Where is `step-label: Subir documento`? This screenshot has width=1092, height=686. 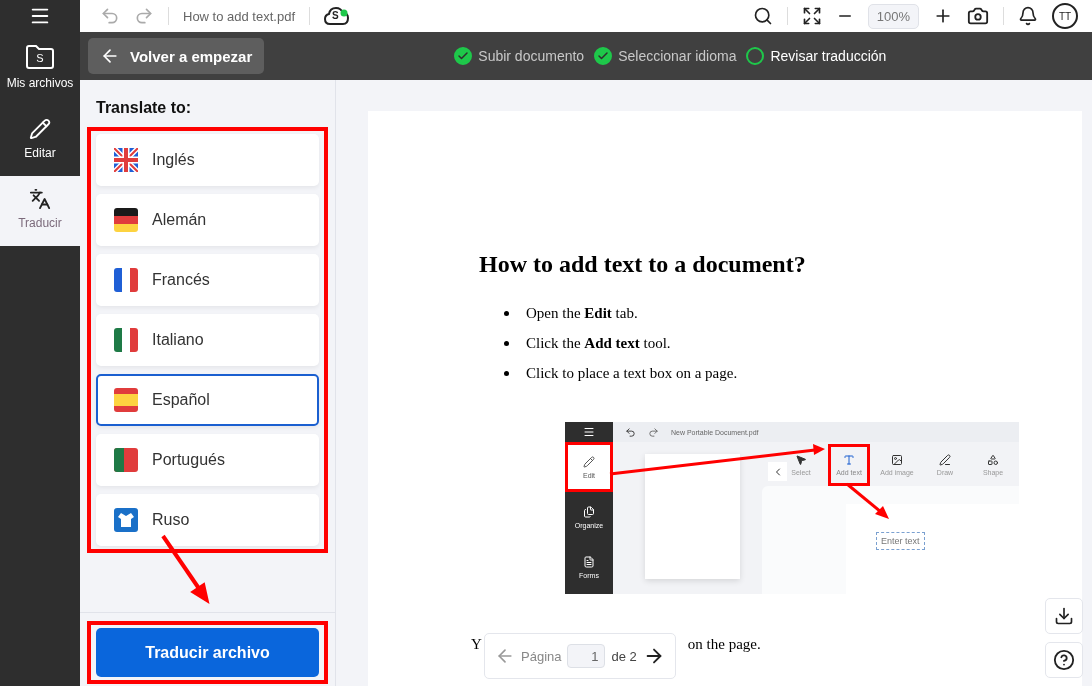 step-label: Subir documento is located at coordinates (531, 56).